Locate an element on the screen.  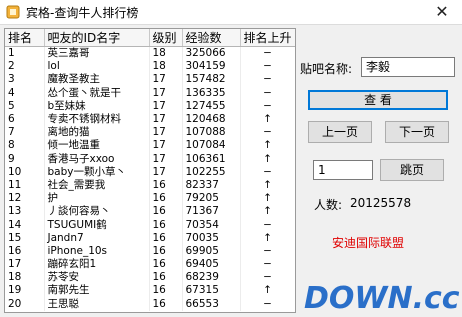
table-row: 7 离地的猫 17 107088− is located at coordinates (150, 133).